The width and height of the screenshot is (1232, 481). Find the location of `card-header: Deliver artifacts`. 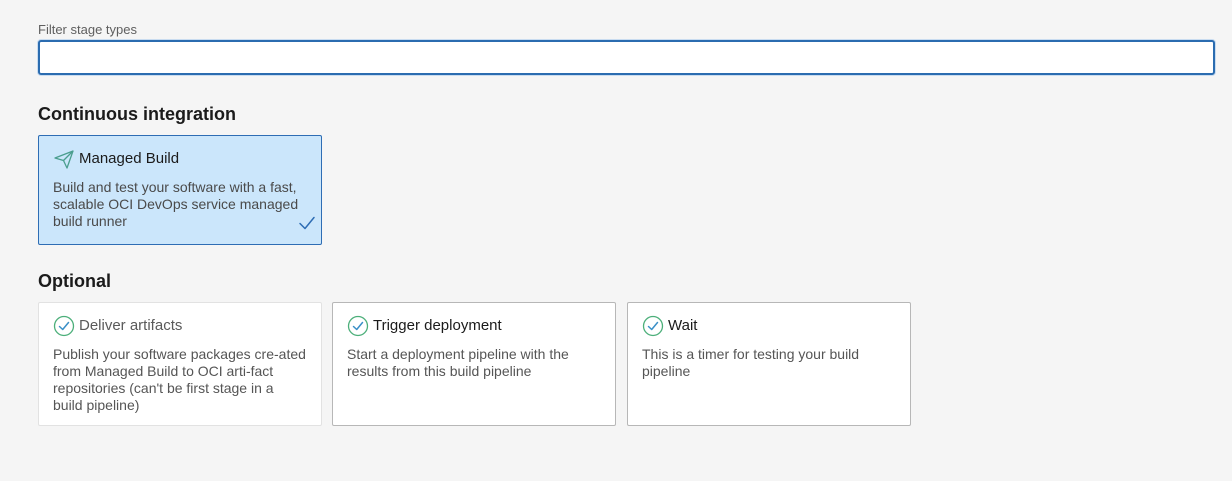

card-header: Deliver artifacts is located at coordinates (117, 326).